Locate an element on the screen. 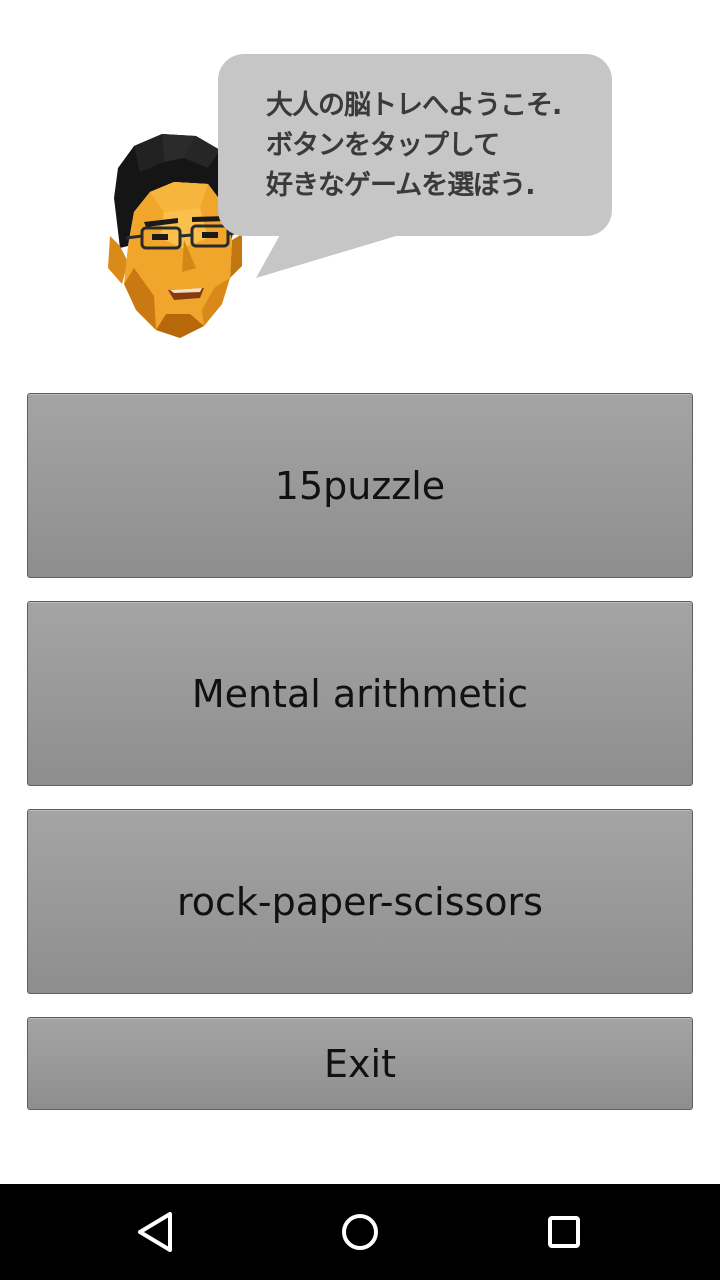 The width and height of the screenshot is (720, 1280). mental-arithmetic-button: Mental arithmetic is located at coordinates (360, 693).